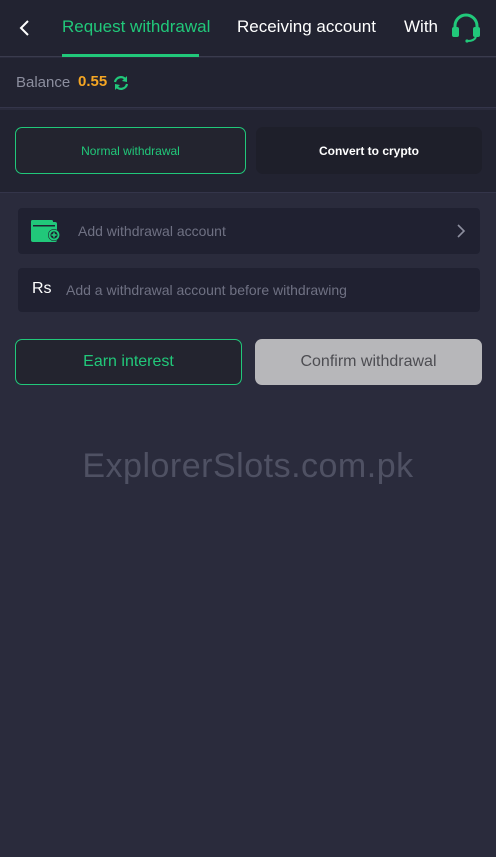  I want to click on convert-to-crypto-button: Convert to crypto, so click(369, 150).